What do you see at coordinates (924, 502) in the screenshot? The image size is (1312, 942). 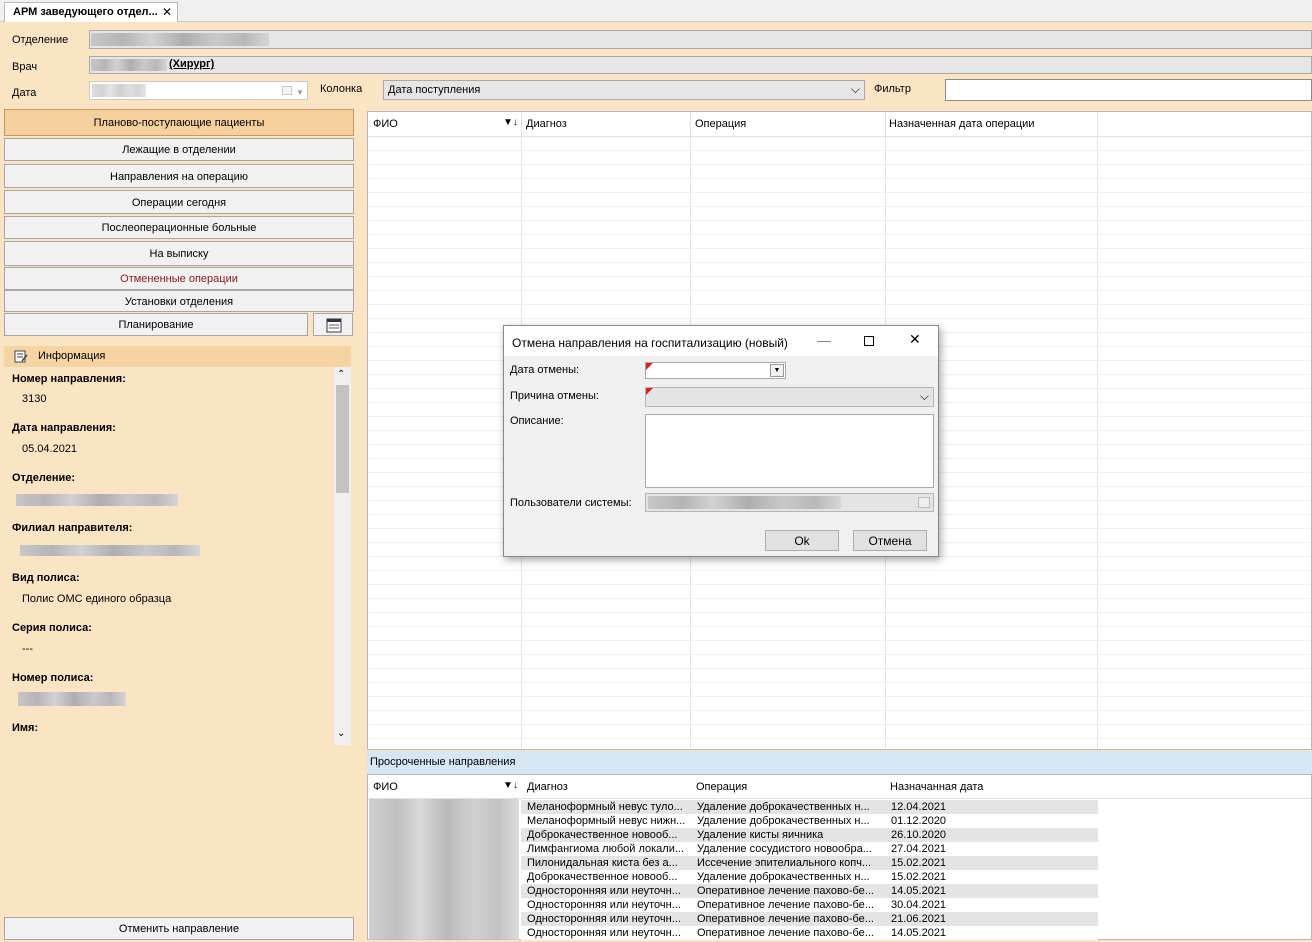 I see `picker-icon` at bounding box center [924, 502].